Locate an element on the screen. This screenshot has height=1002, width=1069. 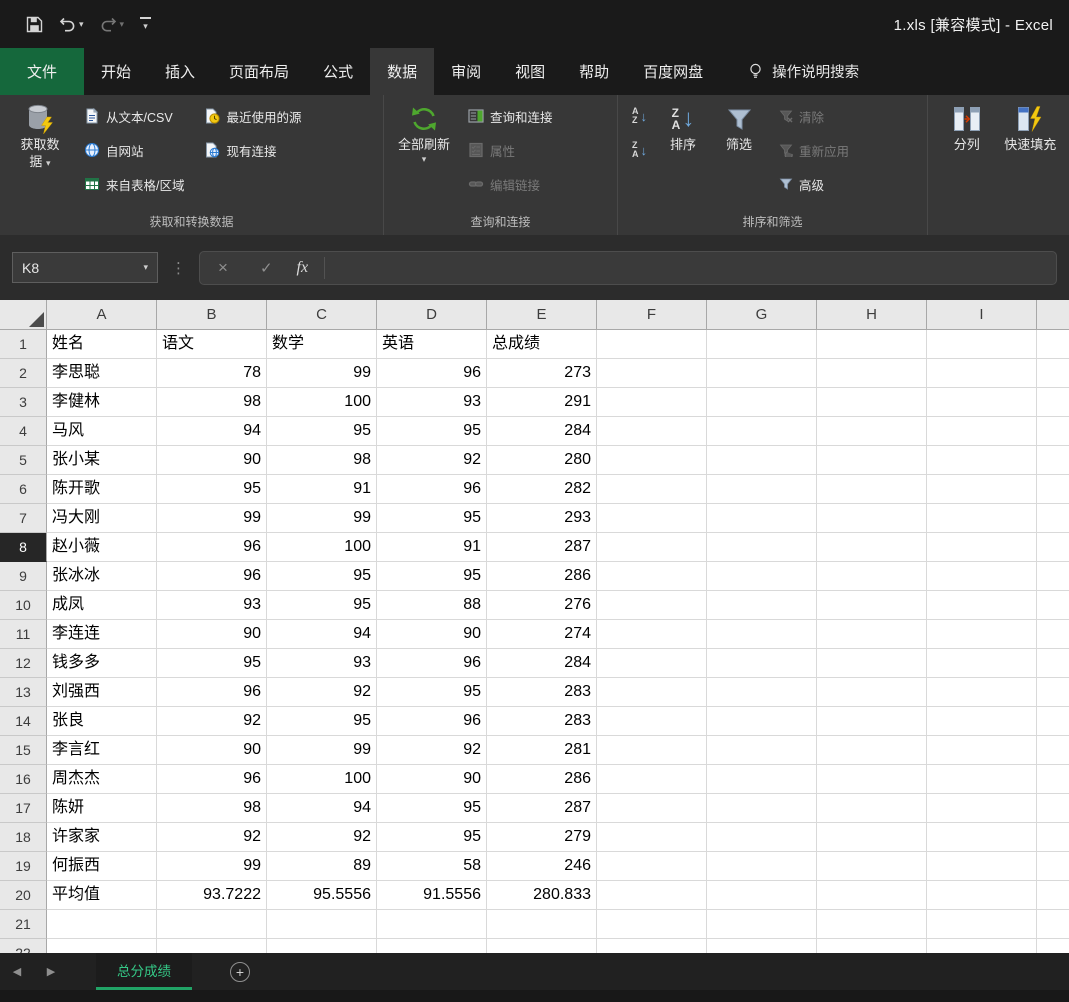
row-header-2: 2 is located at coordinates (23, 373).